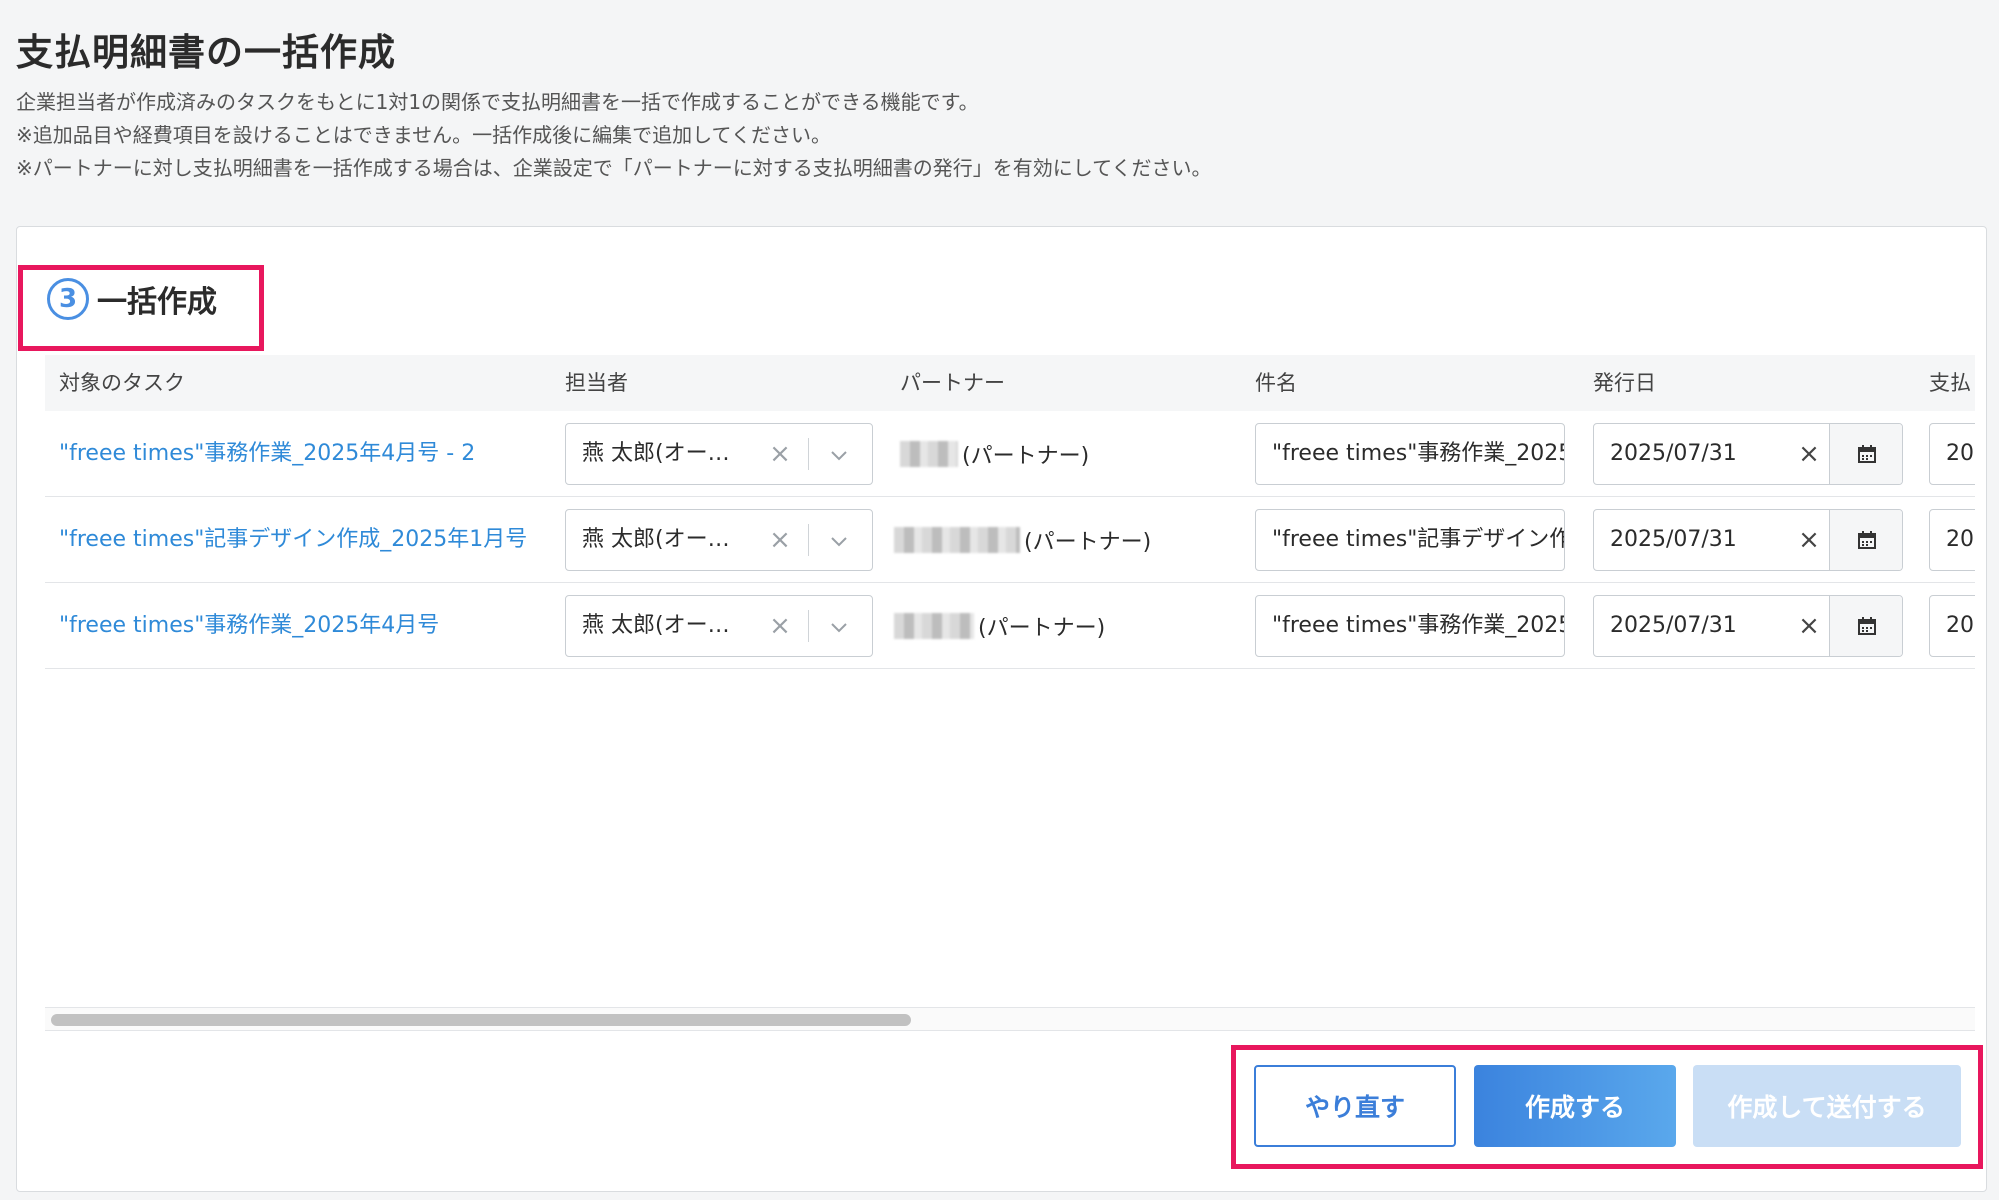  What do you see at coordinates (1010, 383) in the screenshot?
I see `table-header: 対象のタスク 担当者 パートナー 件名 発行日 支払` at bounding box center [1010, 383].